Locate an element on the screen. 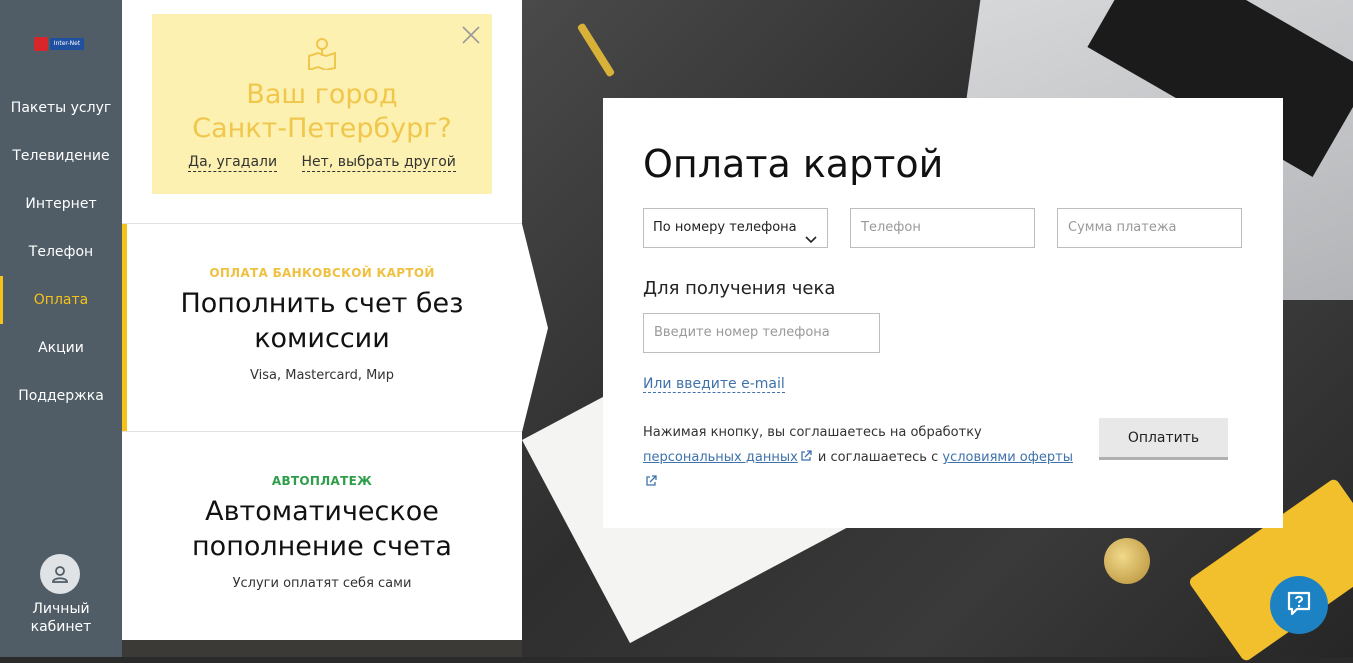  cabinet-label-line2: кабинет is located at coordinates (61, 627).